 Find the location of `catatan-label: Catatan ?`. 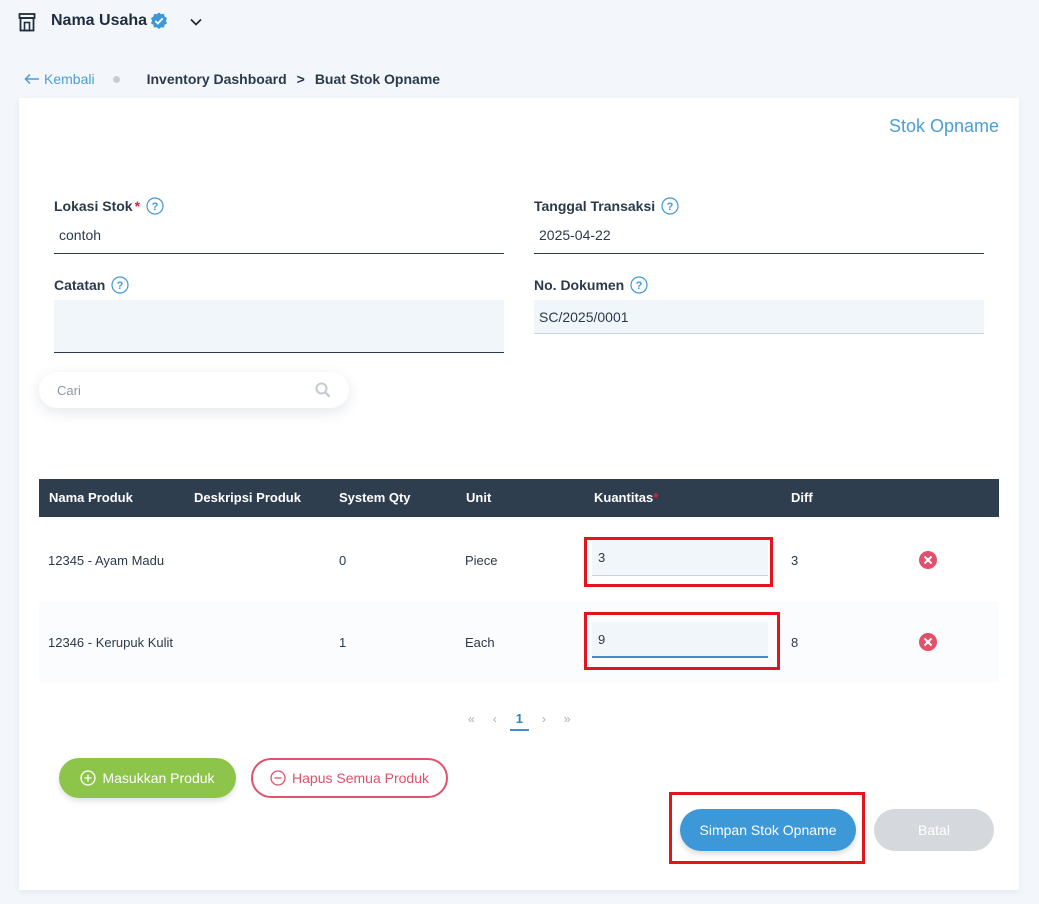

catatan-label: Catatan ? is located at coordinates (91, 285).